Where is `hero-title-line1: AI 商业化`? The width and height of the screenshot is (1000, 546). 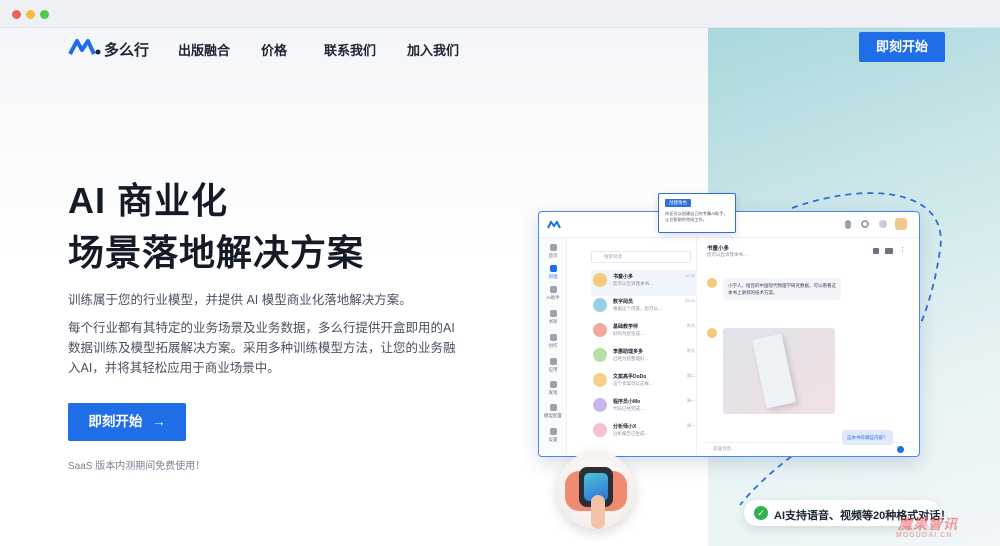
hero-title-line1: AI 商业化 is located at coordinates (148, 200).